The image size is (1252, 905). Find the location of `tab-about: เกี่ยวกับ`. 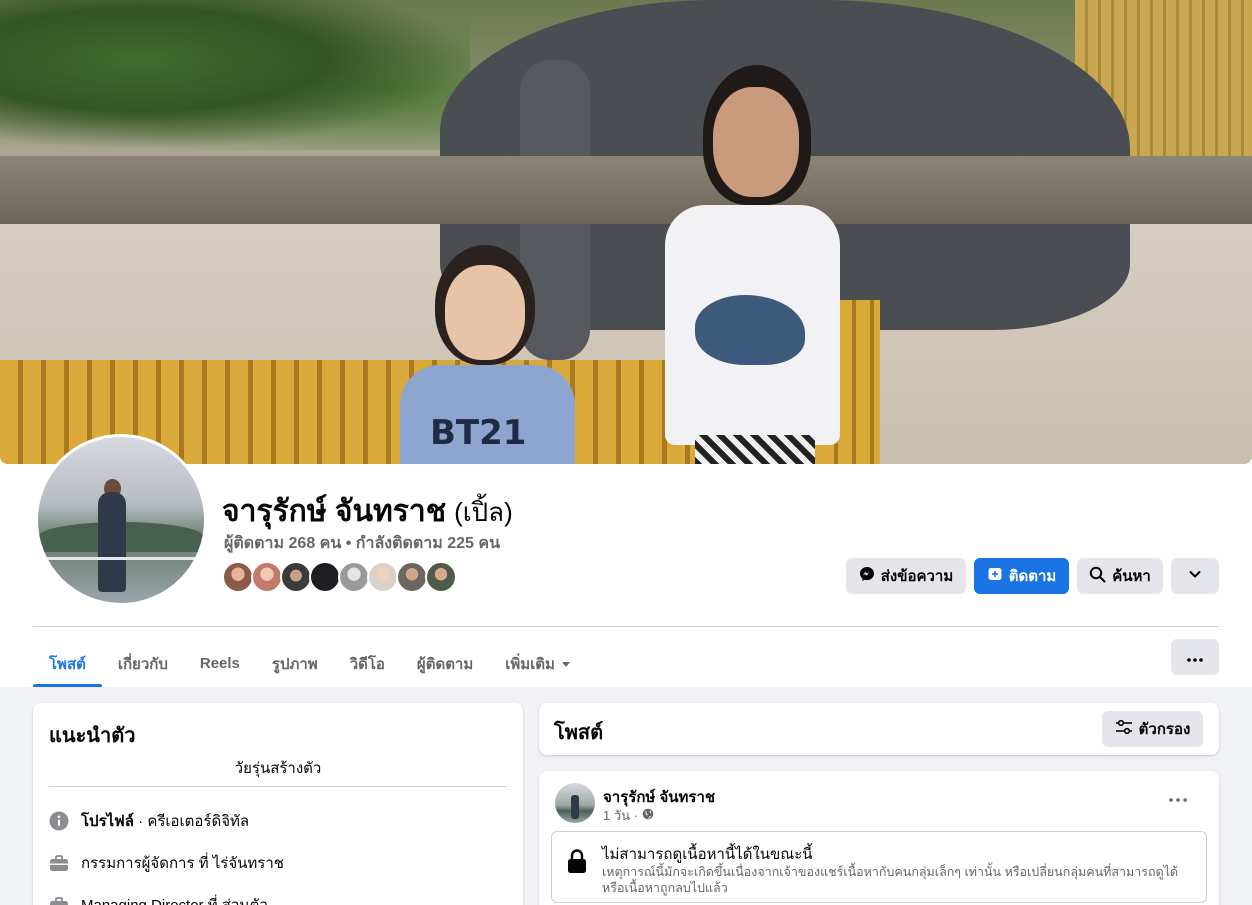

tab-about: เกี่ยวกับ is located at coordinates (143, 663).